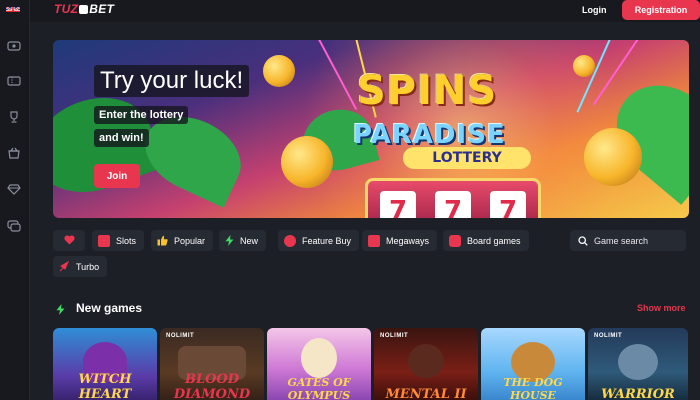 The height and width of the screenshot is (400, 700). What do you see at coordinates (290, 240) in the screenshot?
I see `feature-buy-icon` at bounding box center [290, 240].